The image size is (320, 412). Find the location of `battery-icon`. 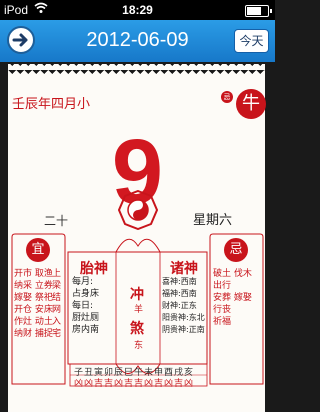

battery-icon is located at coordinates (258, 11).